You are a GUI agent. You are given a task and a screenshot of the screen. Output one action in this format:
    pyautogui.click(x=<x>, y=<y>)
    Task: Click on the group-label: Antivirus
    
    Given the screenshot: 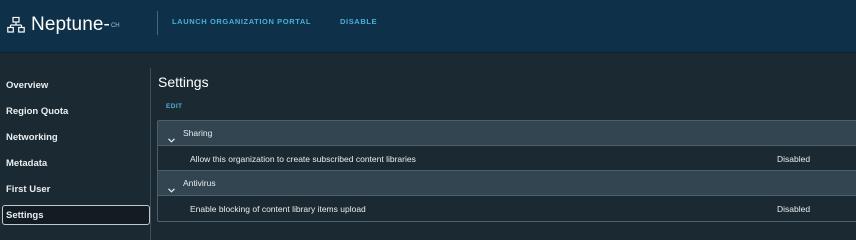 What is the action you would take?
    pyautogui.click(x=199, y=183)
    